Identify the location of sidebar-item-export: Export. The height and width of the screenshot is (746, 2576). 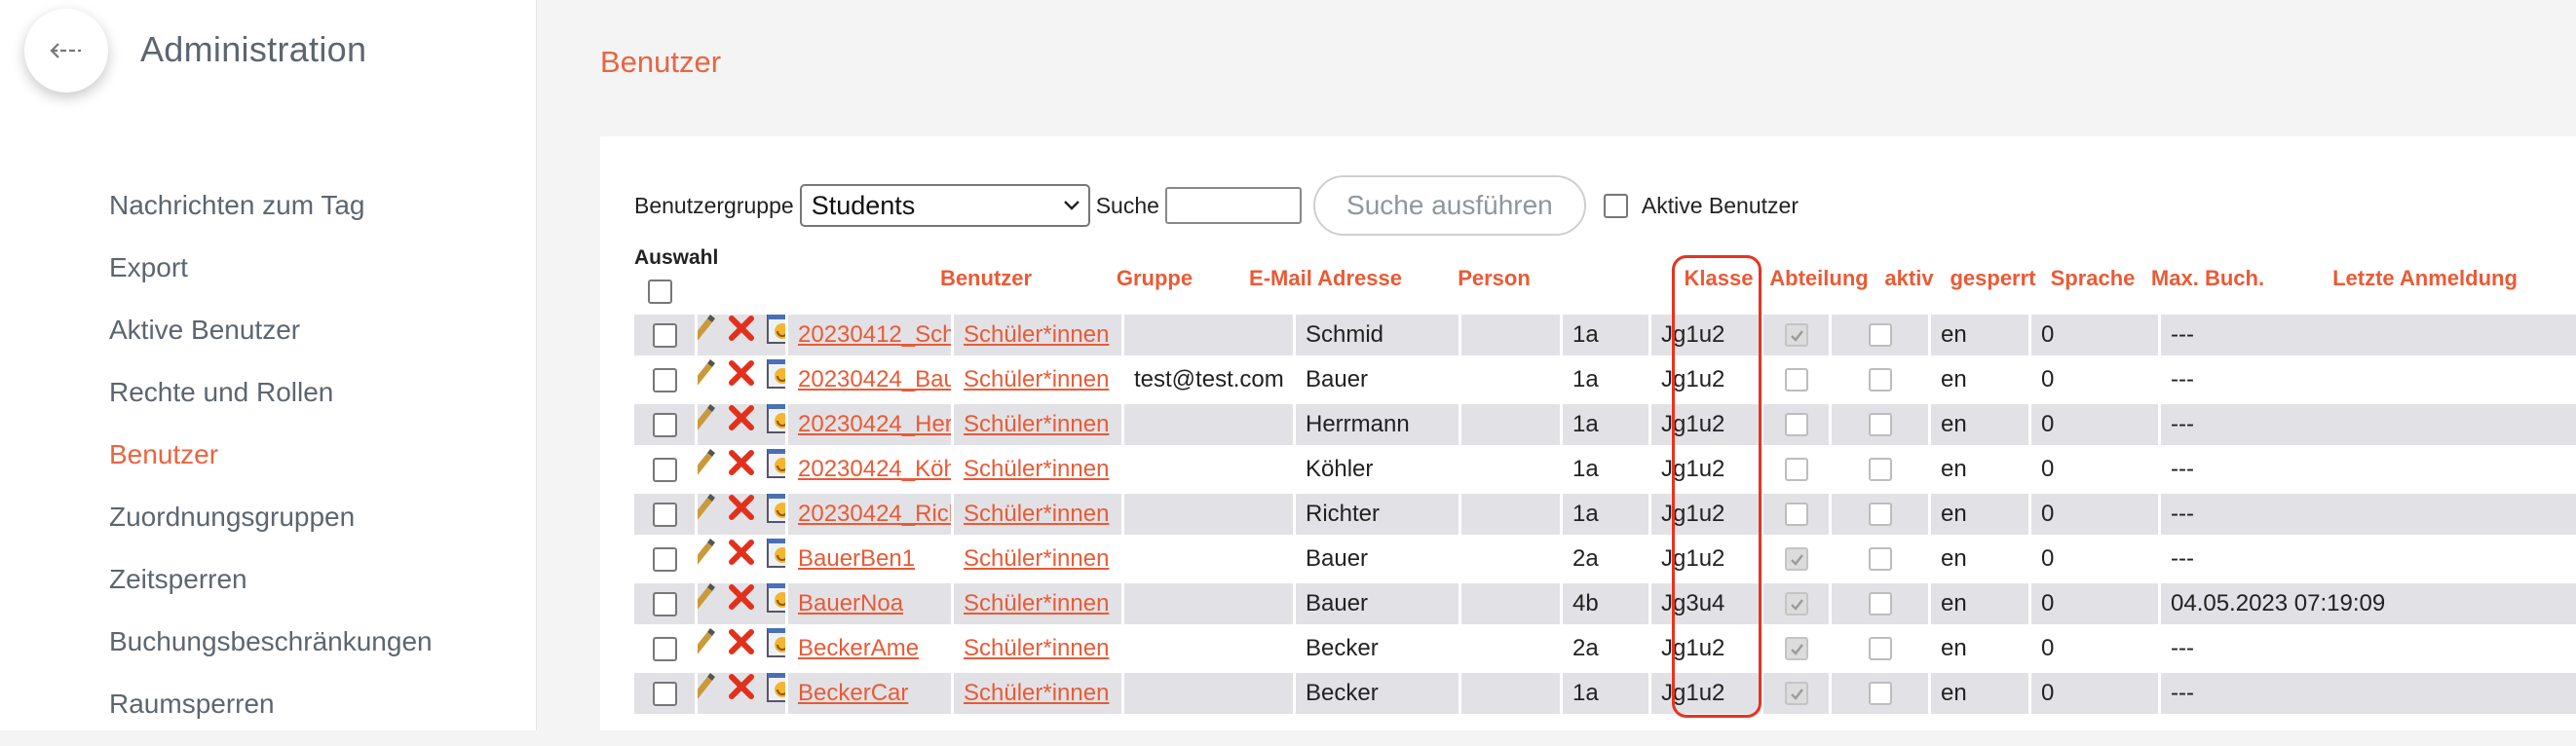
(271, 278).